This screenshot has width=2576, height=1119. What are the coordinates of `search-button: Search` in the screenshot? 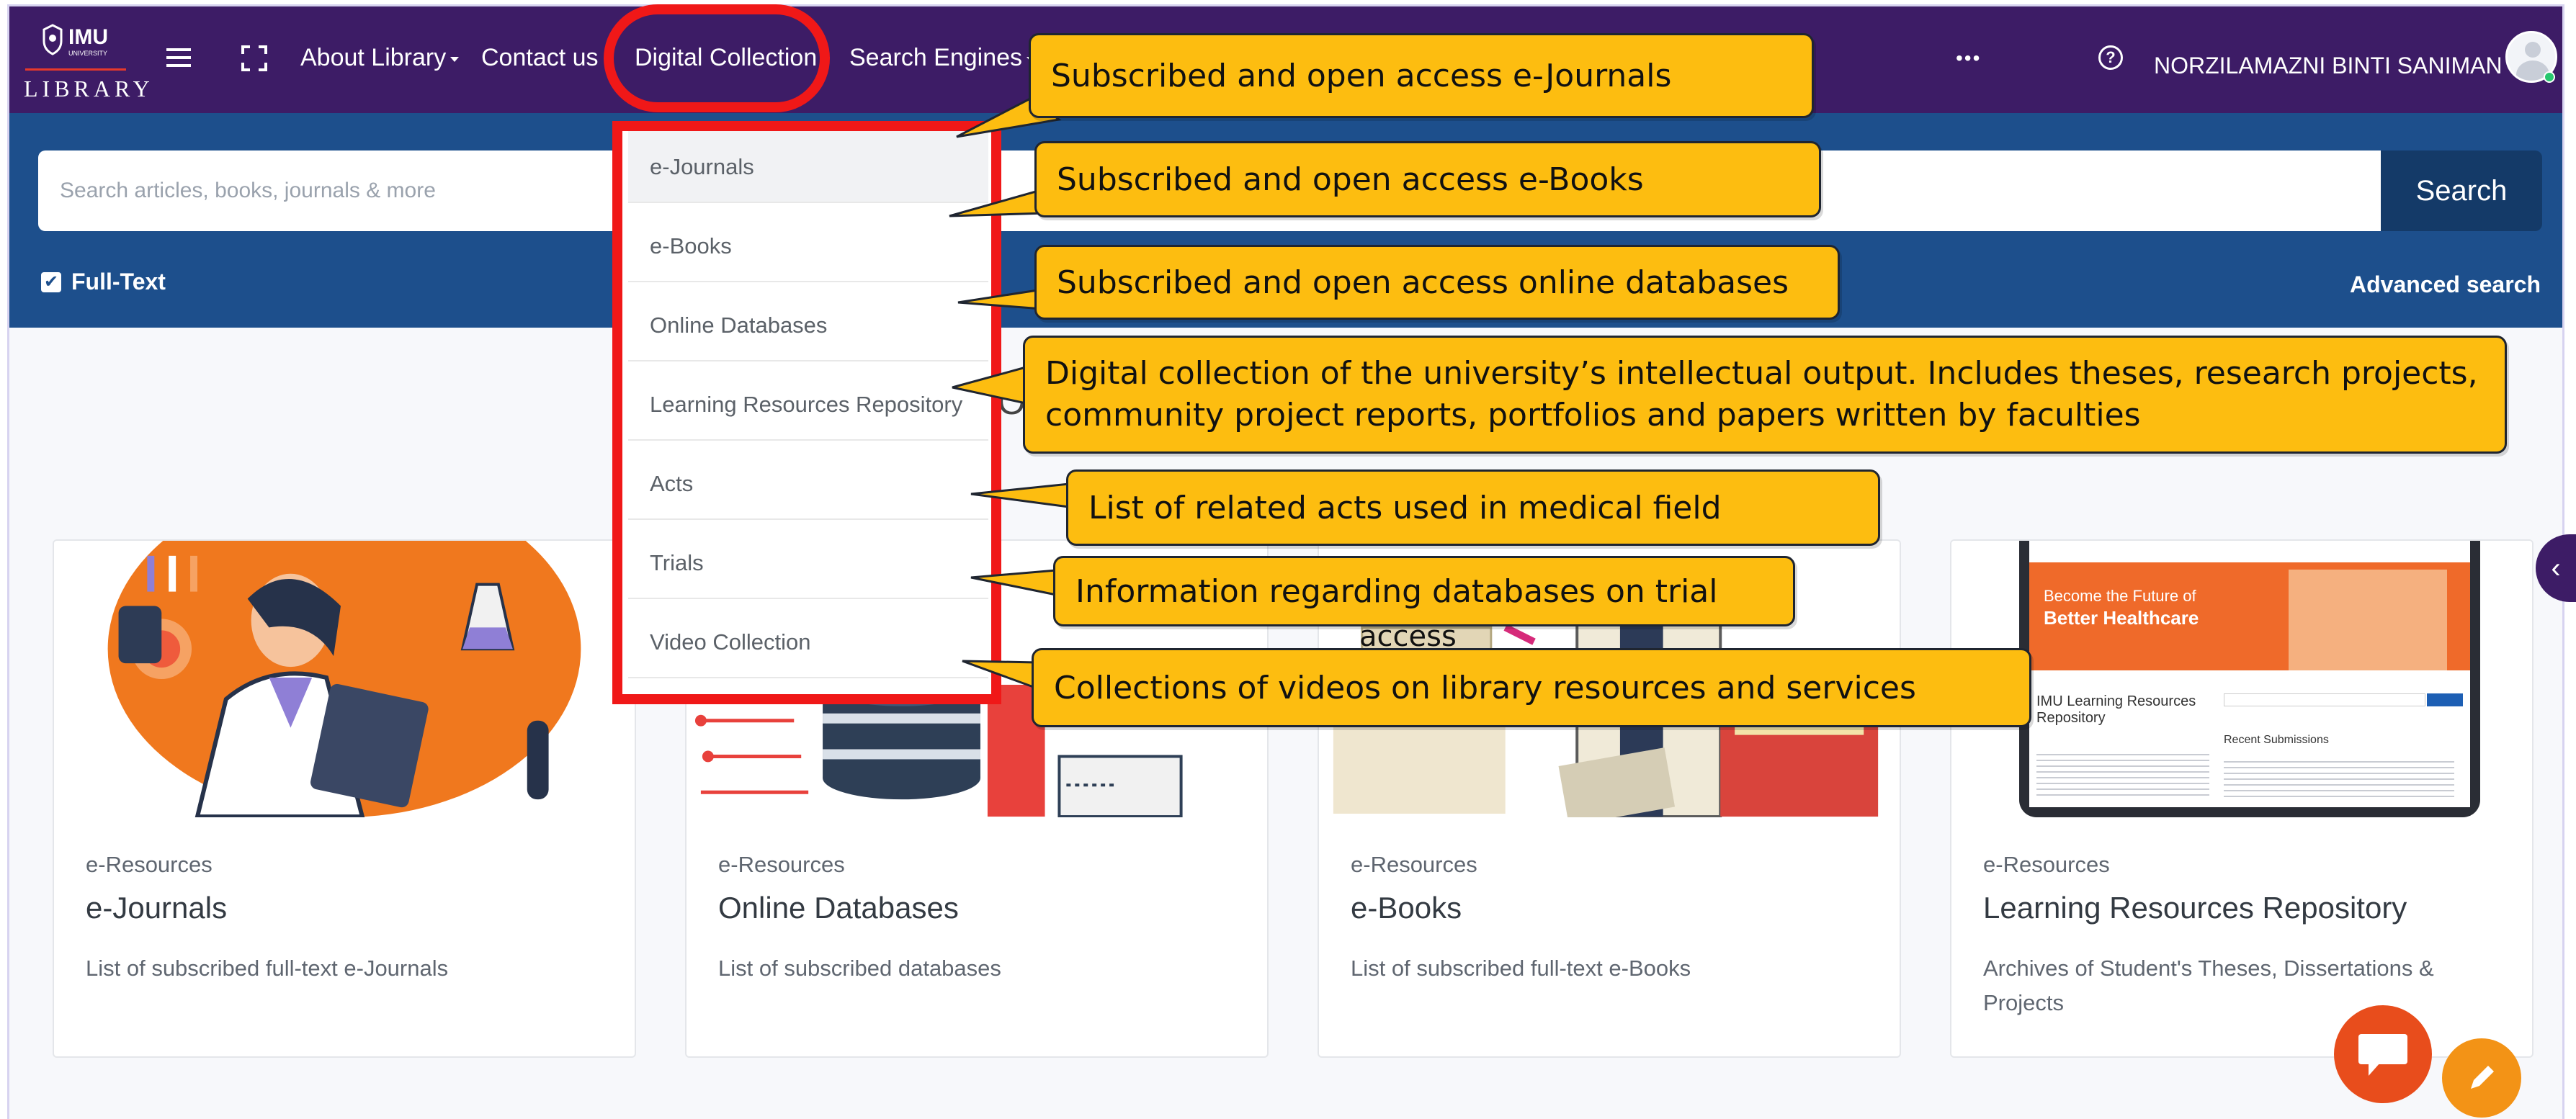 It's located at (2461, 190).